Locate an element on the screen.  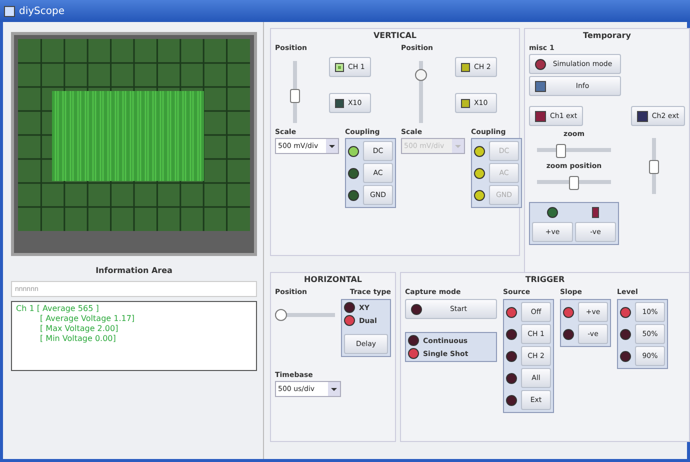
app-icon is located at coordinates (9, 11).